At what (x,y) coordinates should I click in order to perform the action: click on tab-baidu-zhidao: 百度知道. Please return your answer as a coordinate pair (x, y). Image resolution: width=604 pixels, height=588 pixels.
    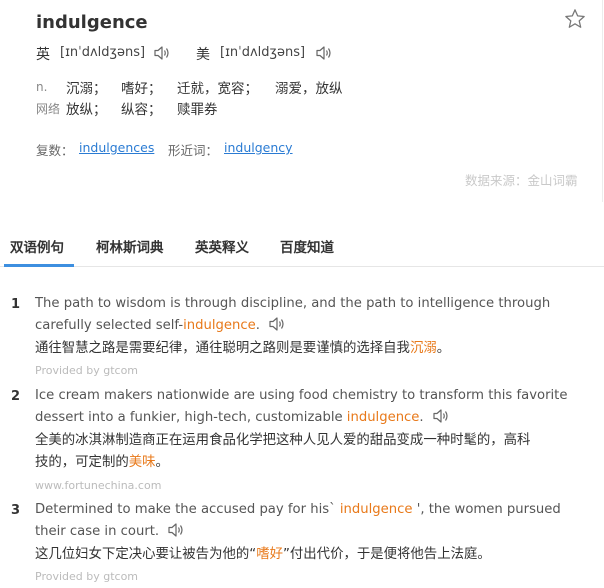
    Looking at the image, I should click on (307, 246).